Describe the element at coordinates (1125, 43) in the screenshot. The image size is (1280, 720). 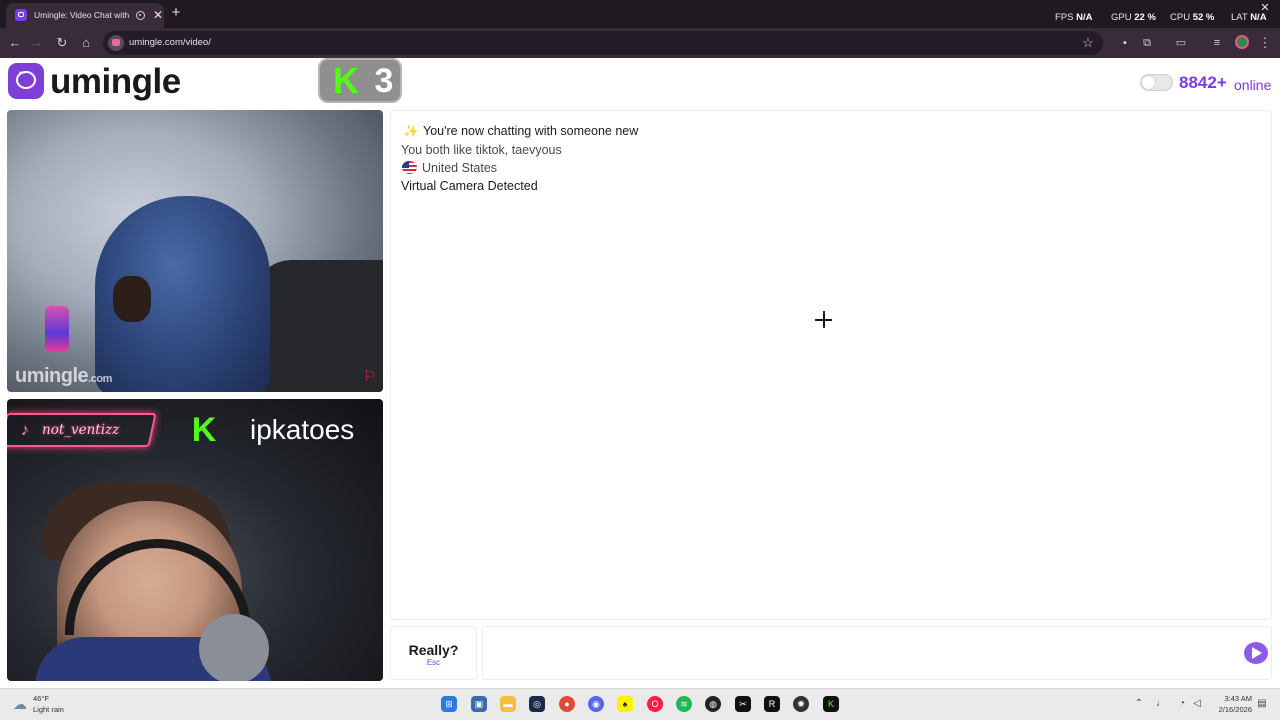
I see `extension-icon: ▪` at that location.